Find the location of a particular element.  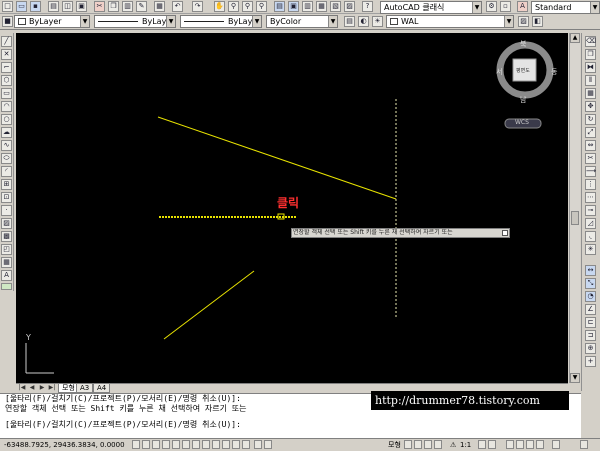

toolbar-lock-icon: ▫ is located at coordinates (505, 6).